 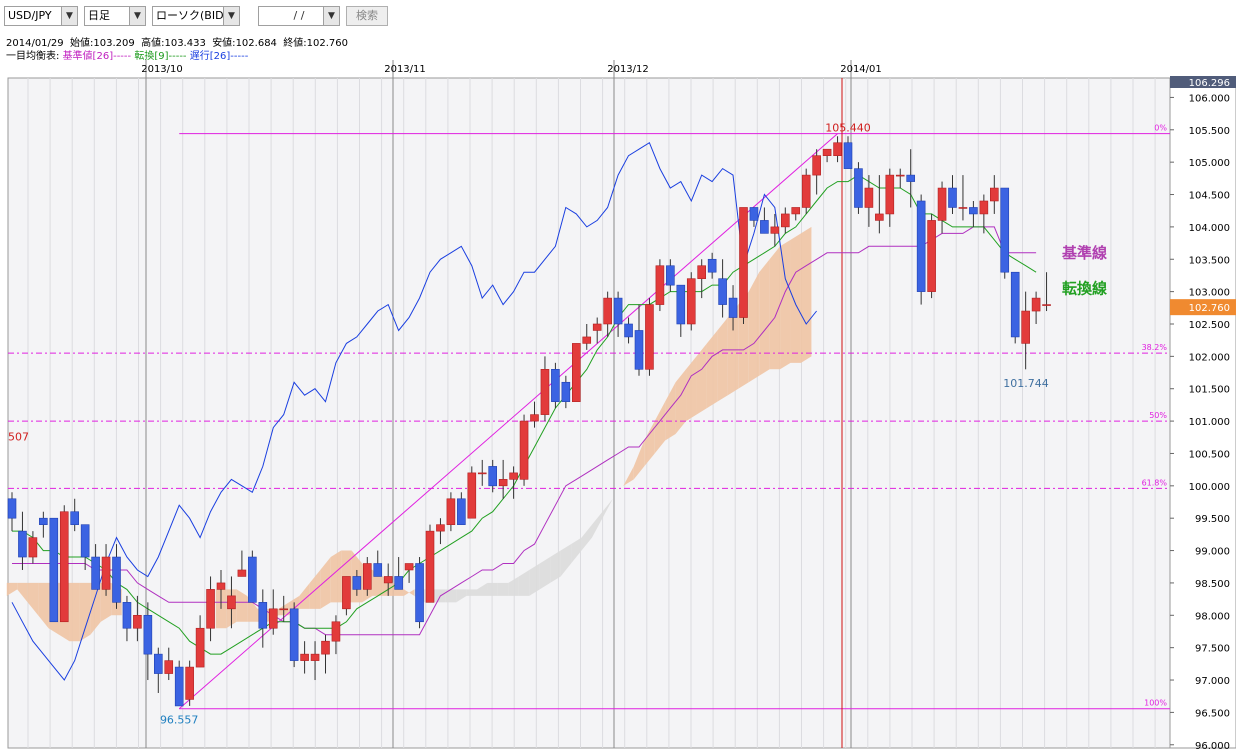 What do you see at coordinates (1209, 308) in the screenshot?
I see `current-price-label: 102.760` at bounding box center [1209, 308].